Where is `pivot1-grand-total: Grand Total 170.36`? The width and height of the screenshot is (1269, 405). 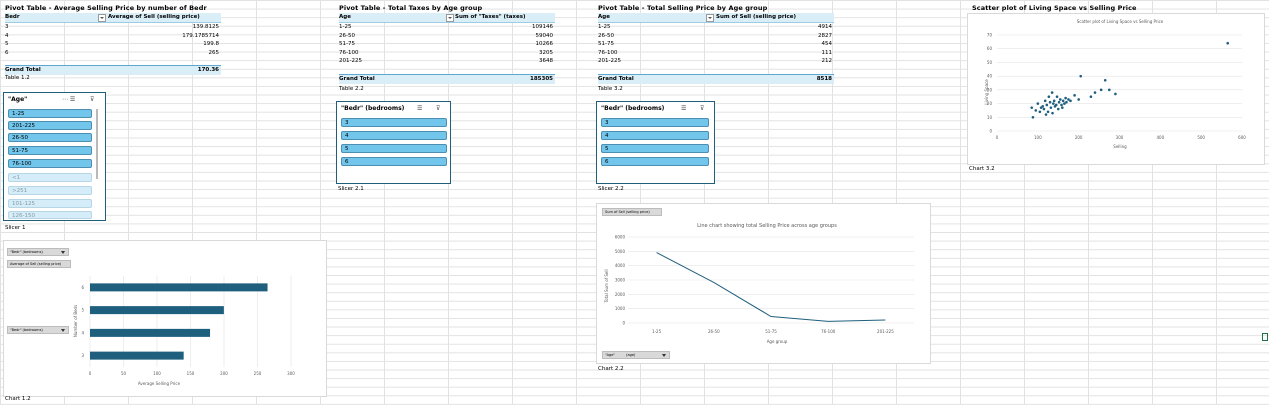 pivot1-grand-total: Grand Total 170.36 is located at coordinates (113, 70).